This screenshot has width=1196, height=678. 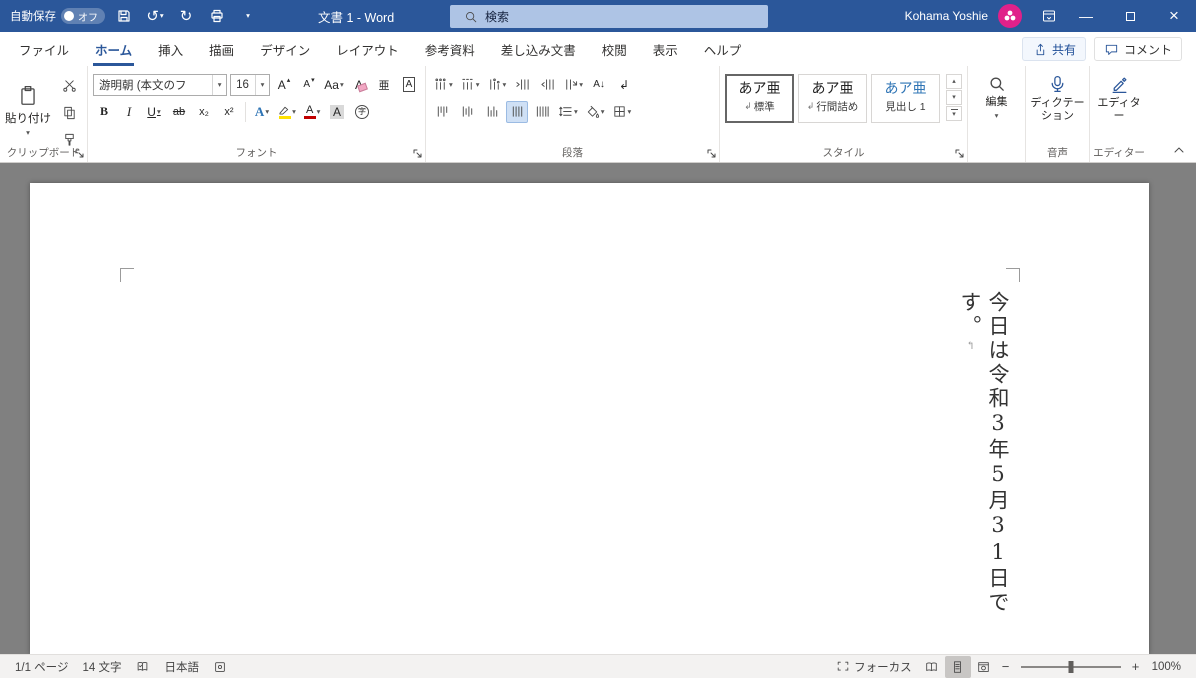 What do you see at coordinates (470, 85) in the screenshot?
I see `numbering-button: ▾` at bounding box center [470, 85].